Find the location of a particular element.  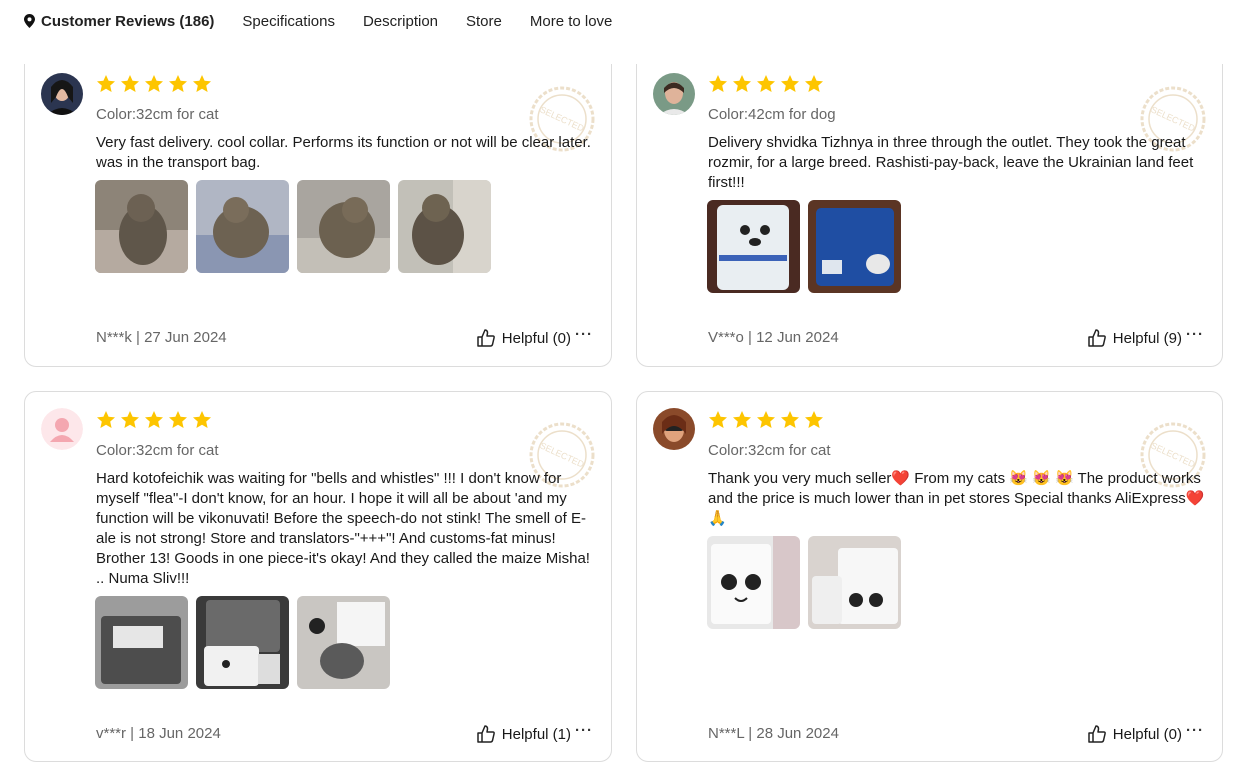

review-text-part: From my cats is located at coordinates (958, 478).